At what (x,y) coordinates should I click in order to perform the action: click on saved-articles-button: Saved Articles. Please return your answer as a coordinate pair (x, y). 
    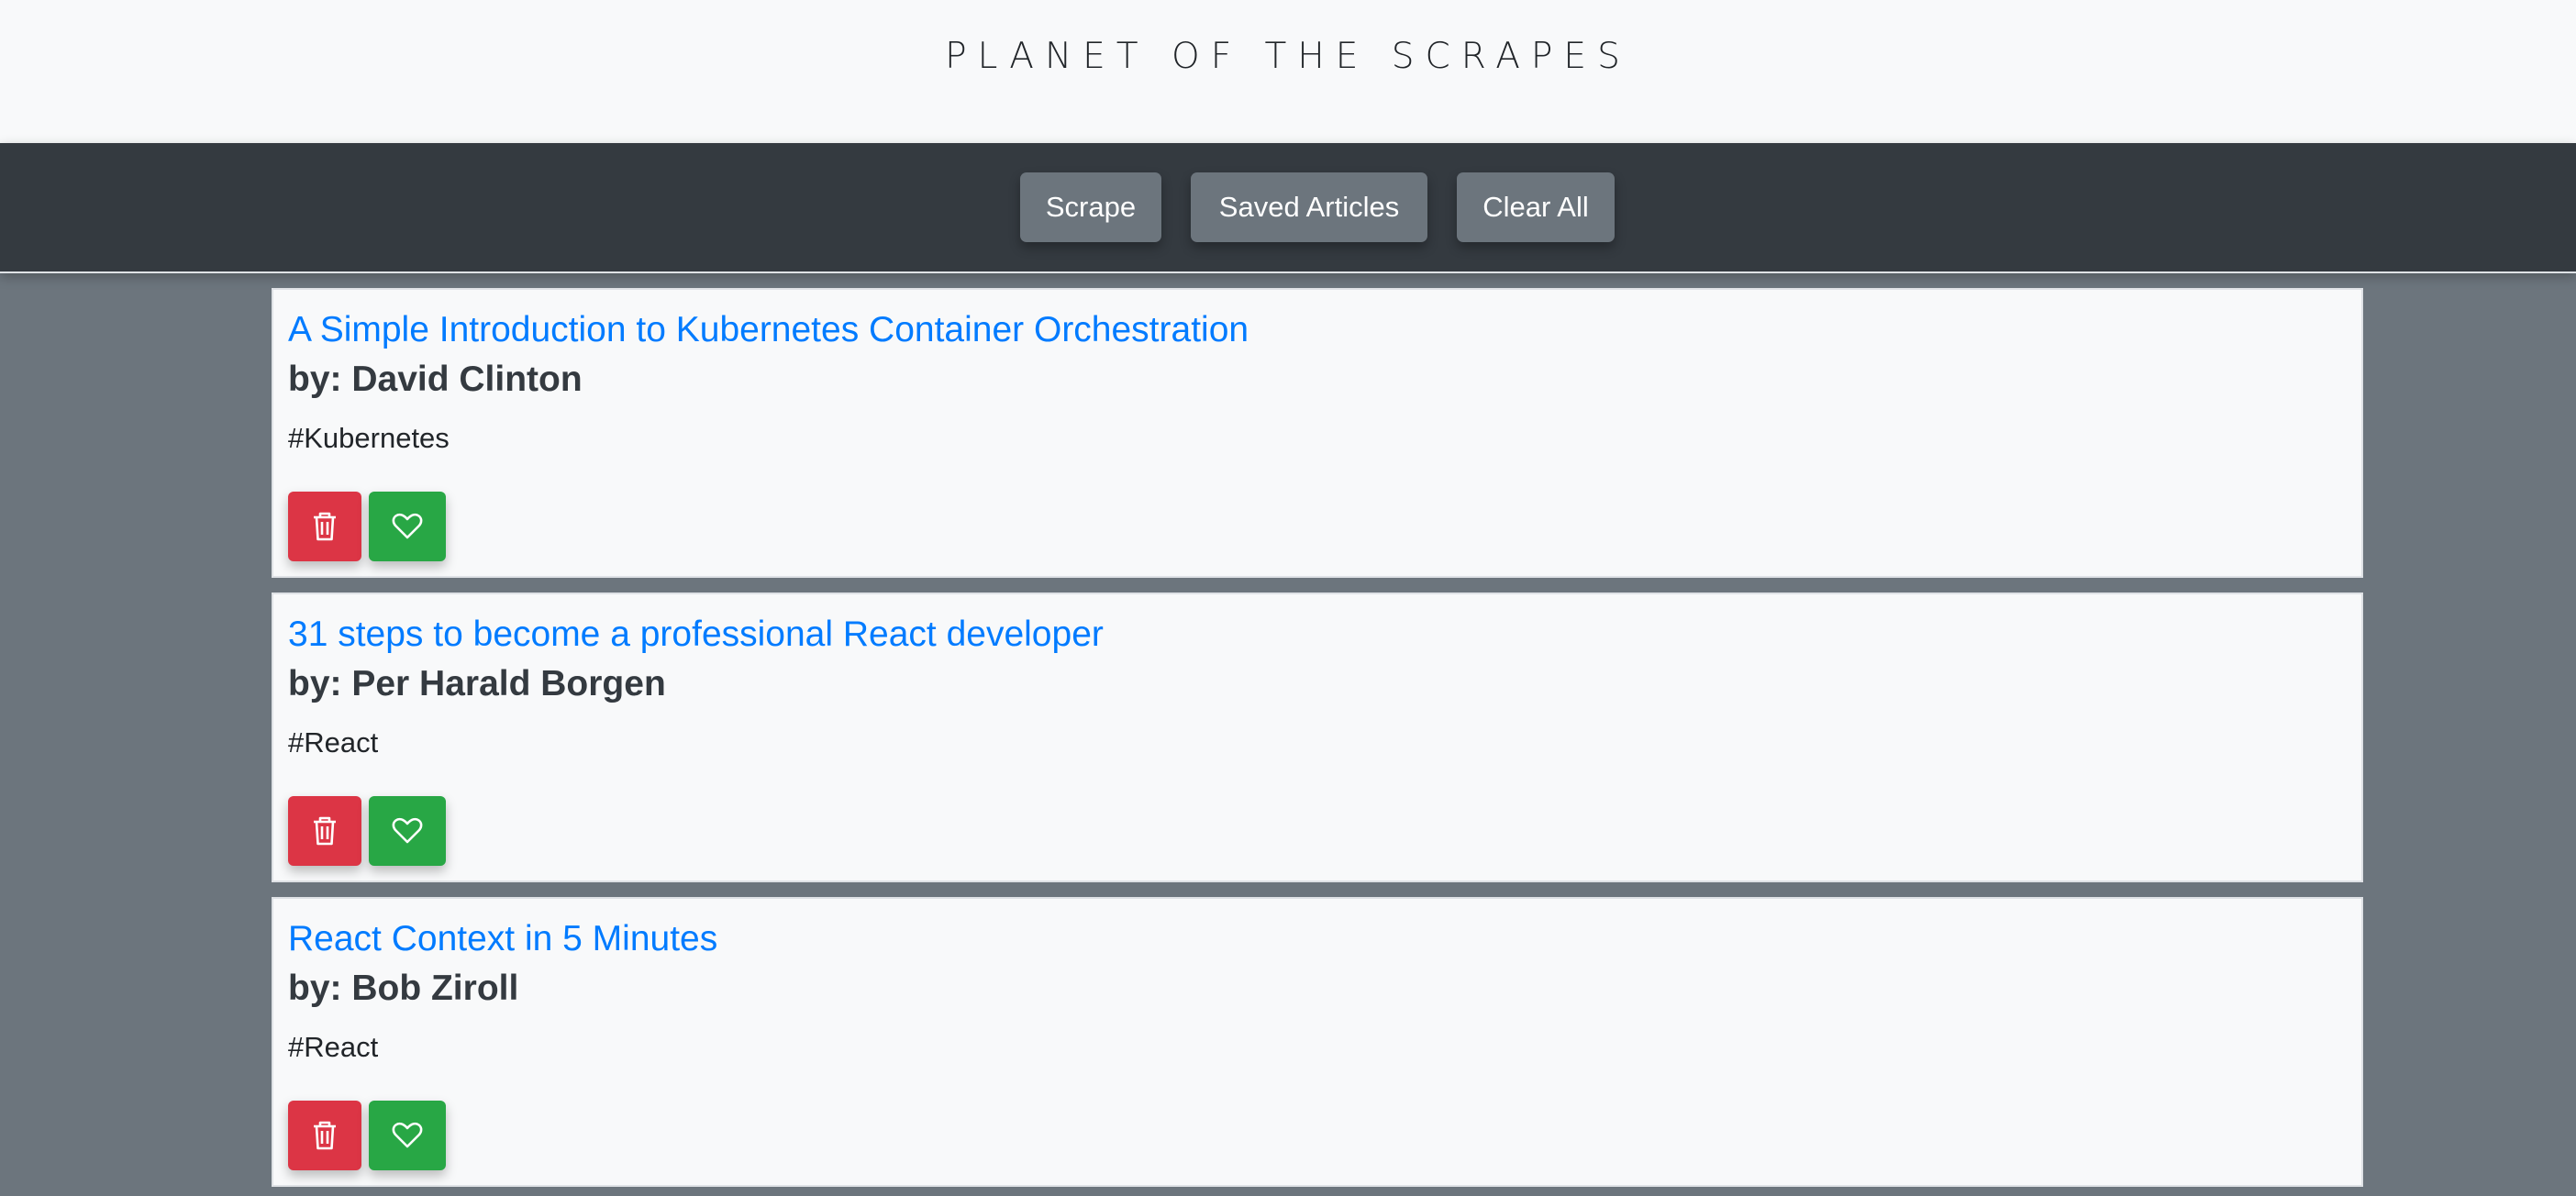
    Looking at the image, I should click on (1309, 207).